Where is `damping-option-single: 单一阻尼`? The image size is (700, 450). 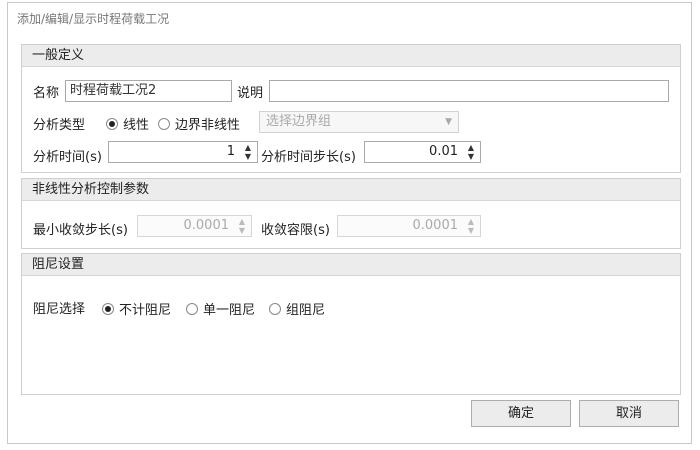 damping-option-single: 单一阻尼 is located at coordinates (220, 308).